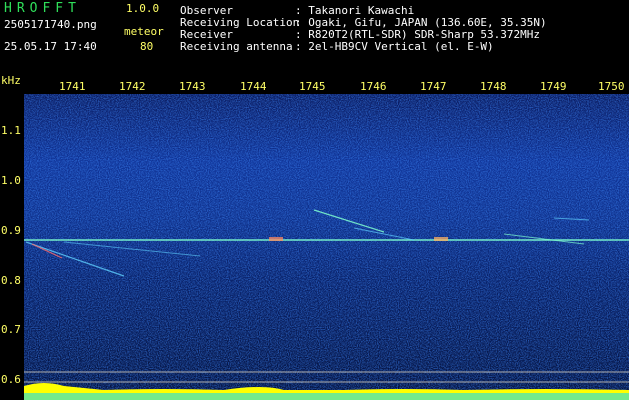 The image size is (629, 400). I want to click on mode-label: meteor, so click(144, 31).